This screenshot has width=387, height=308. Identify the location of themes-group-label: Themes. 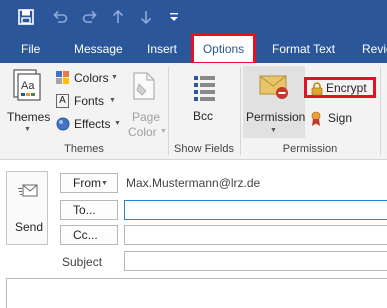
(84, 149).